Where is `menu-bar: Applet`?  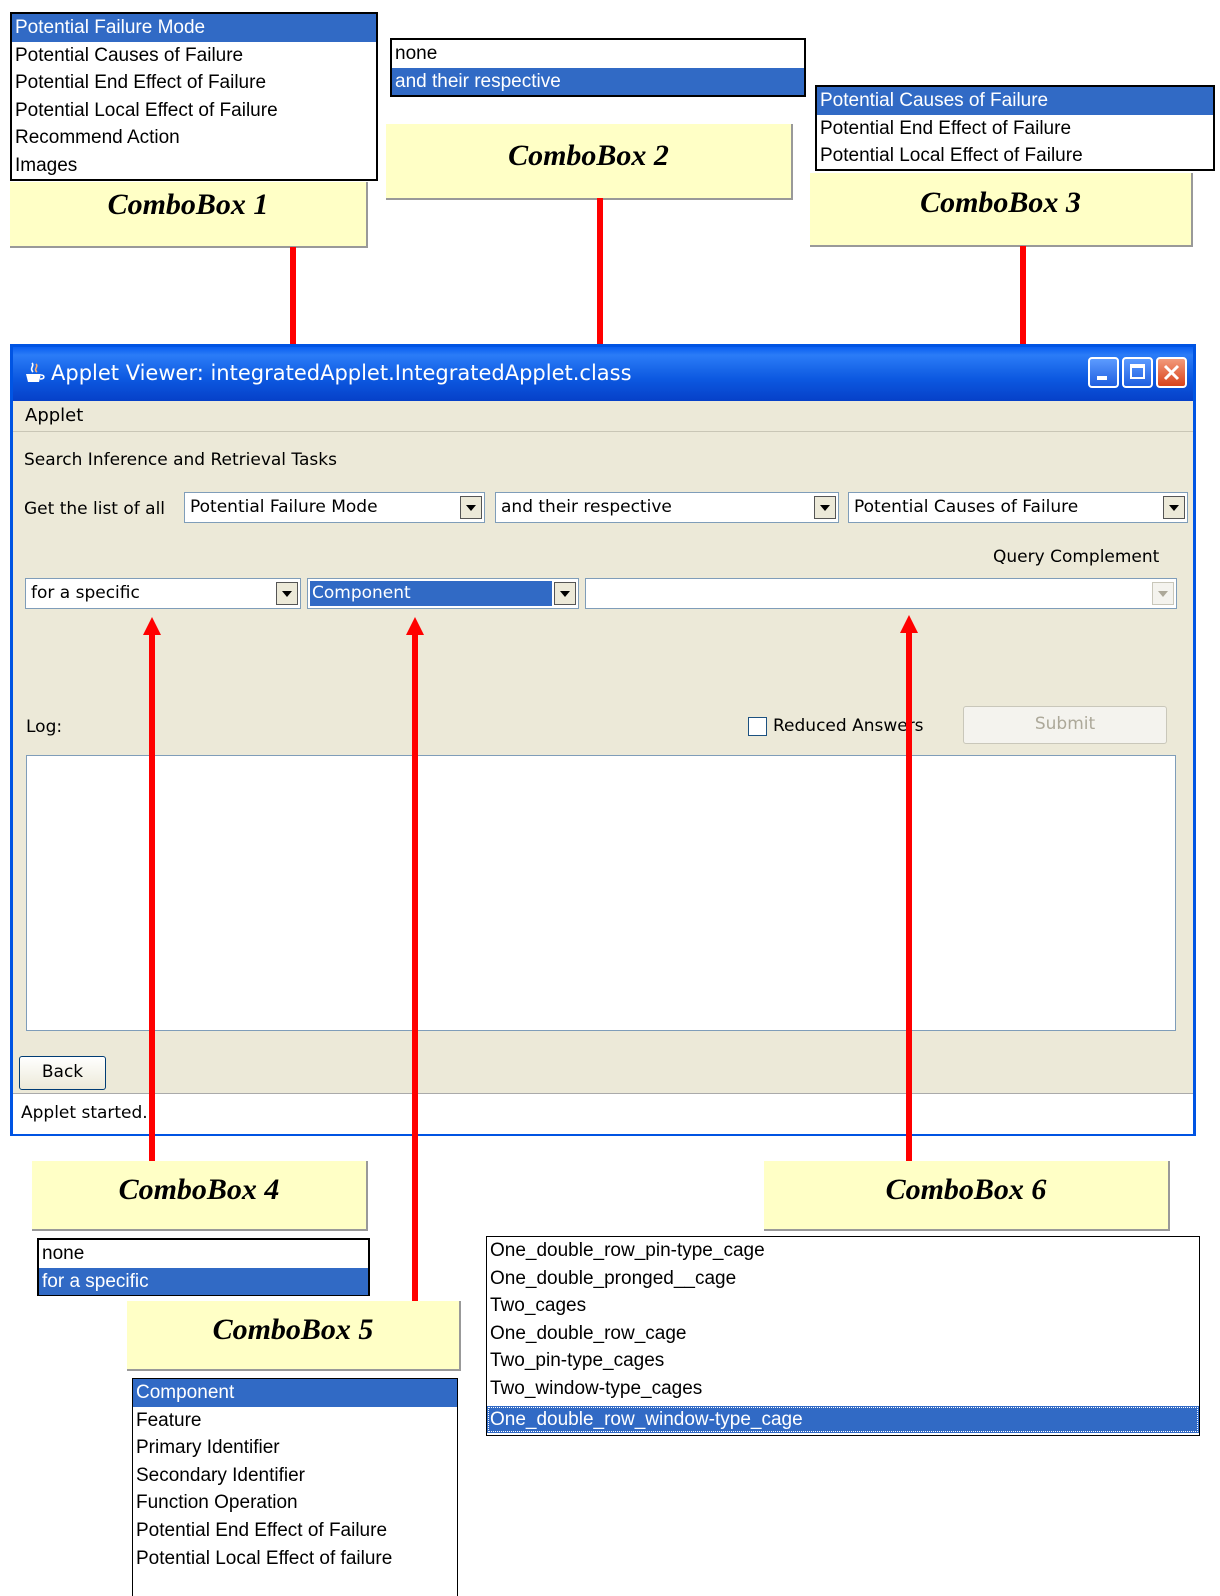
menu-bar: Applet is located at coordinates (603, 416).